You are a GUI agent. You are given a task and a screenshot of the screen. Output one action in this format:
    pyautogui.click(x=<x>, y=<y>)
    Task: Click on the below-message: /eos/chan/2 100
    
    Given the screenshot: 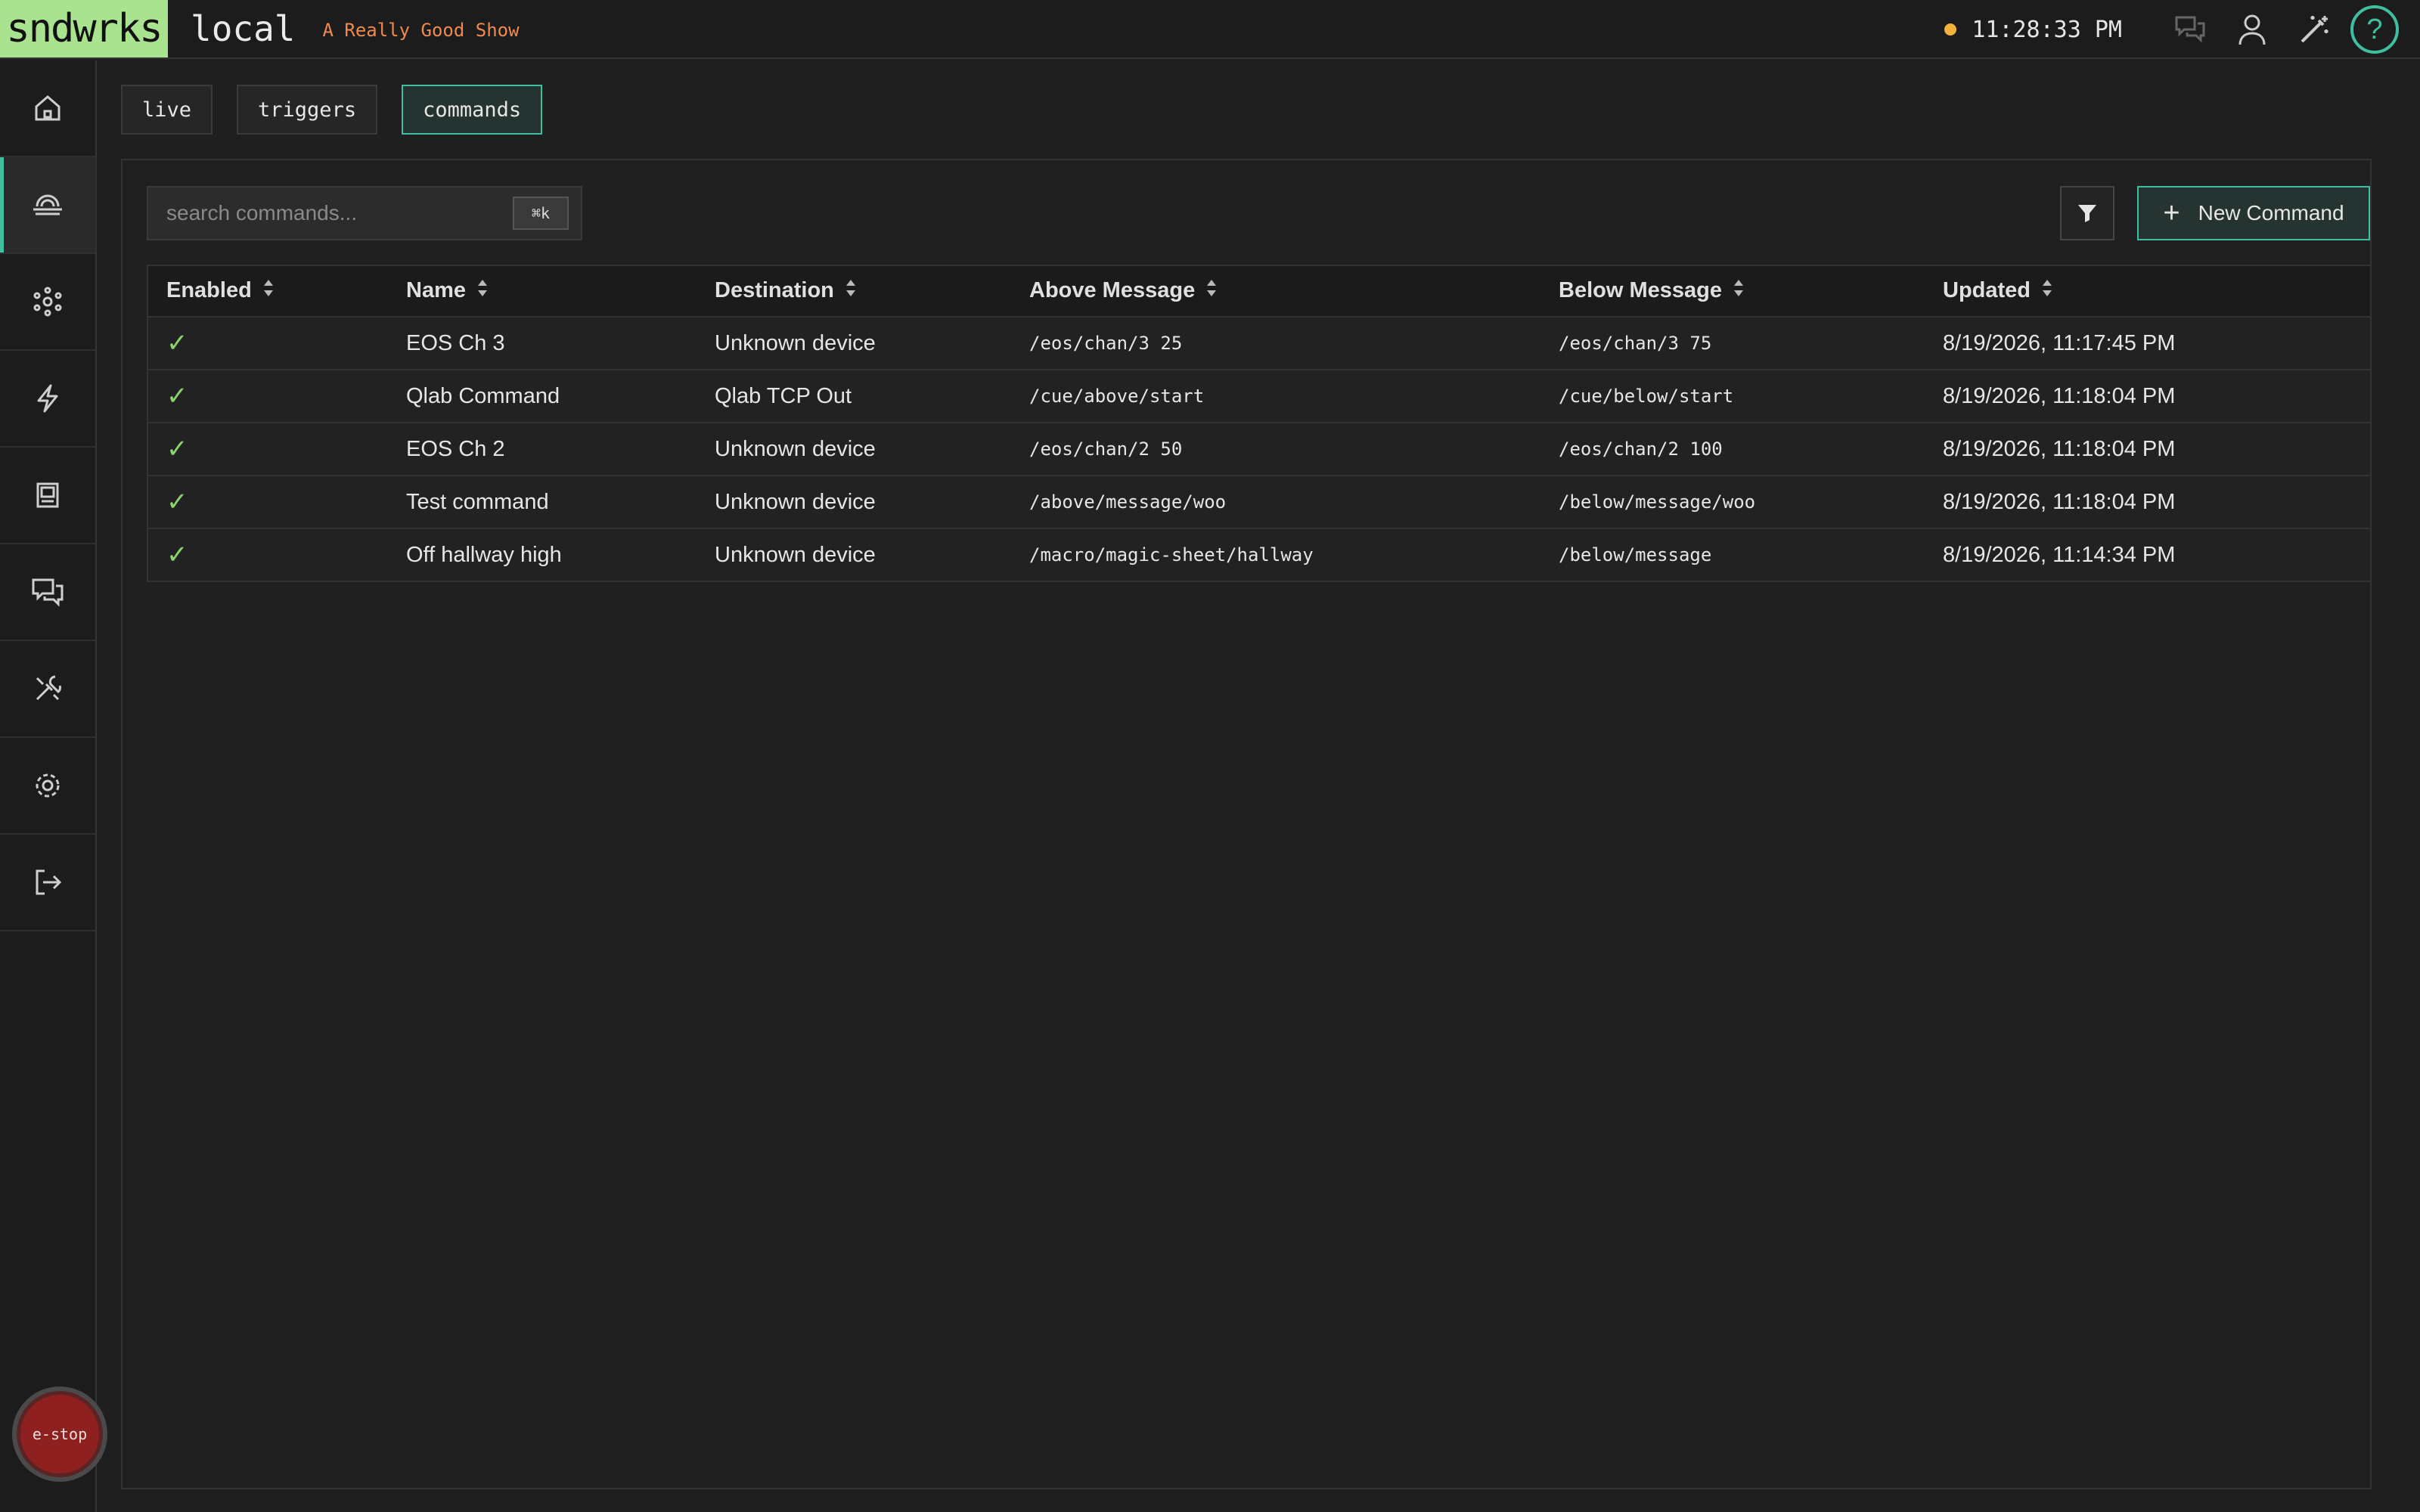 What is the action you would take?
    pyautogui.click(x=1641, y=449)
    